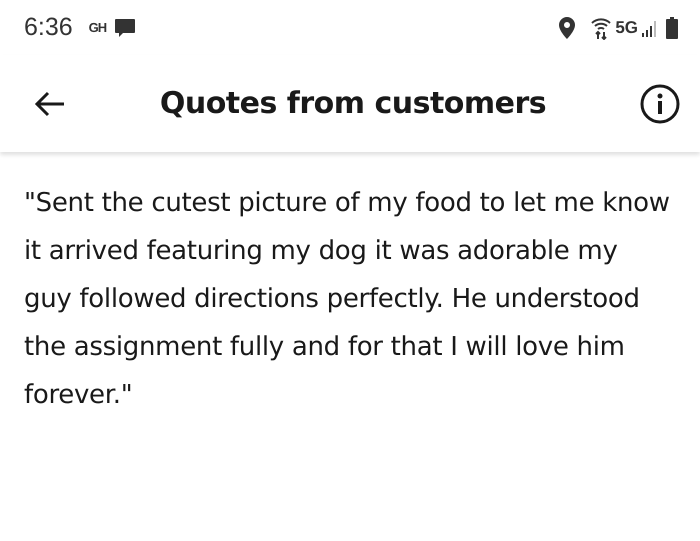  Describe the element at coordinates (660, 104) in the screenshot. I see `info-button` at that location.